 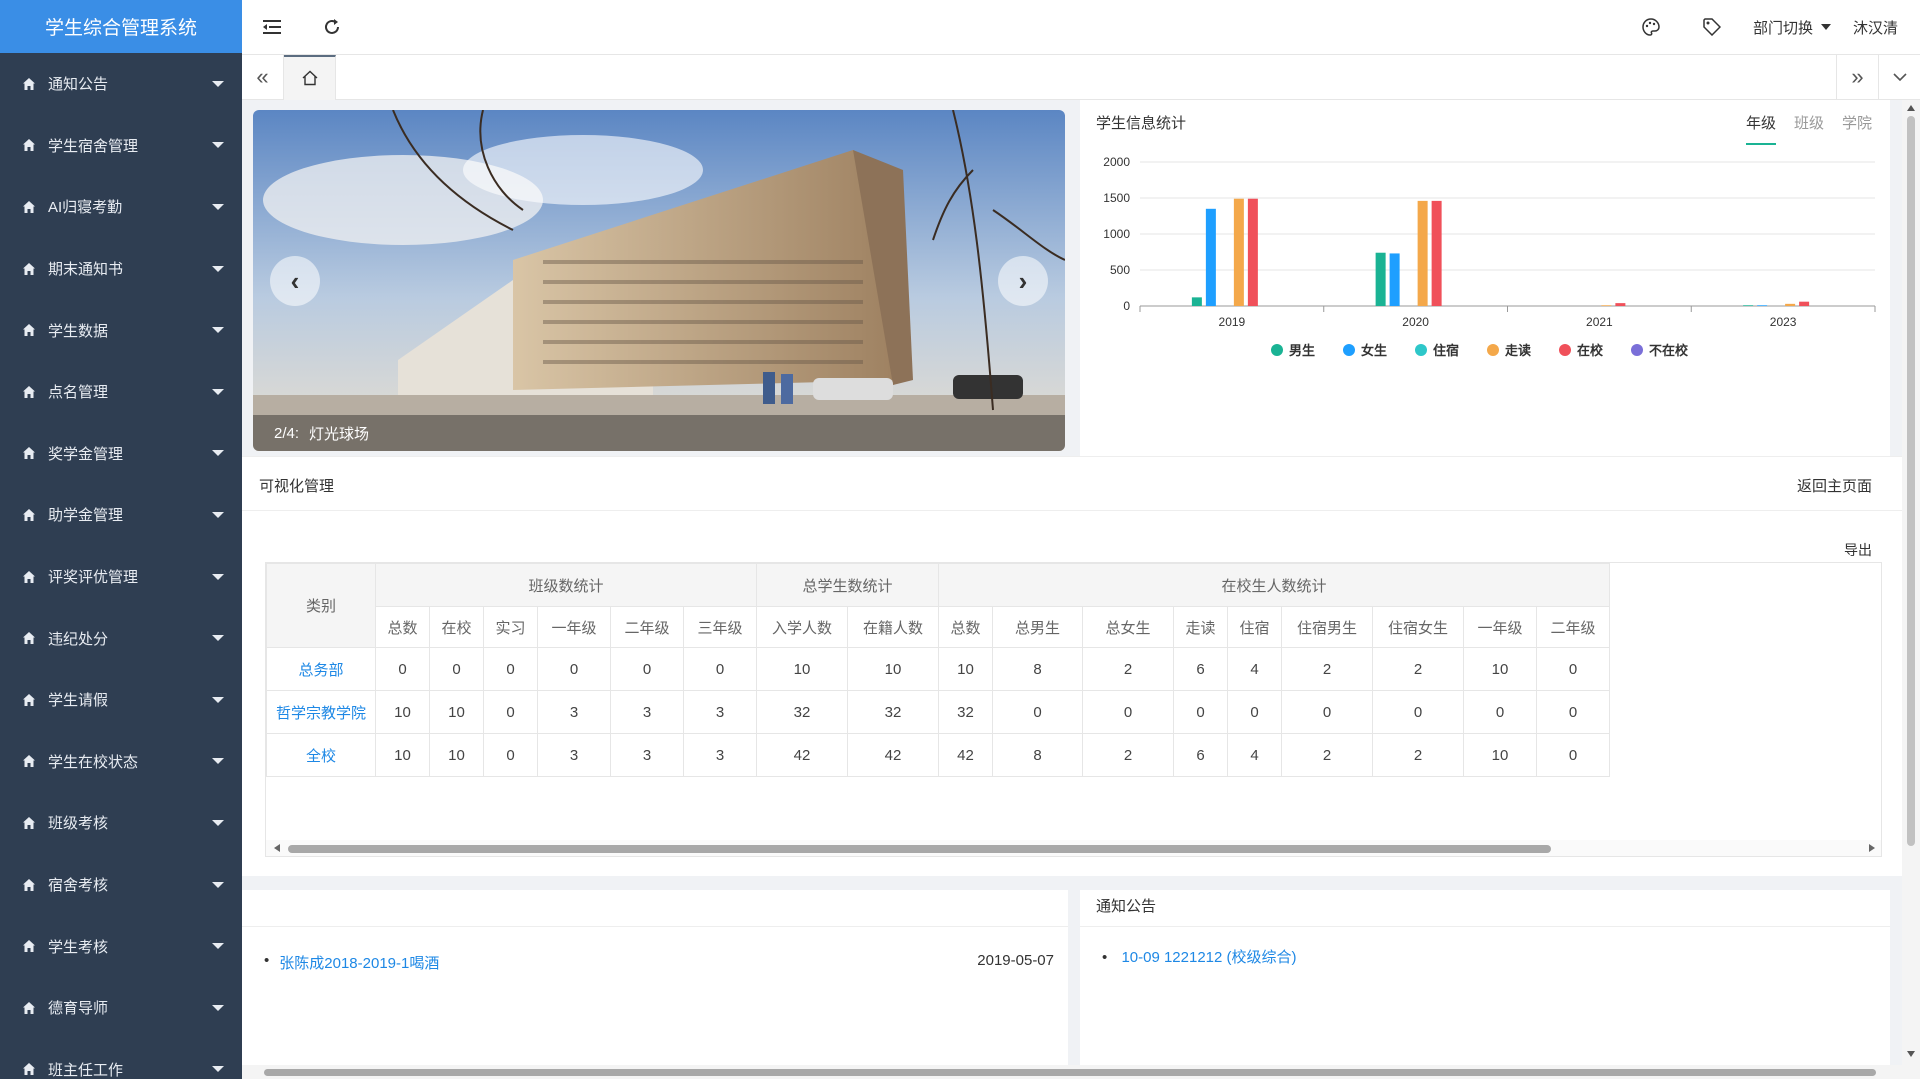 What do you see at coordinates (1882, 27) in the screenshot?
I see `user-name: 沐汉清` at bounding box center [1882, 27].